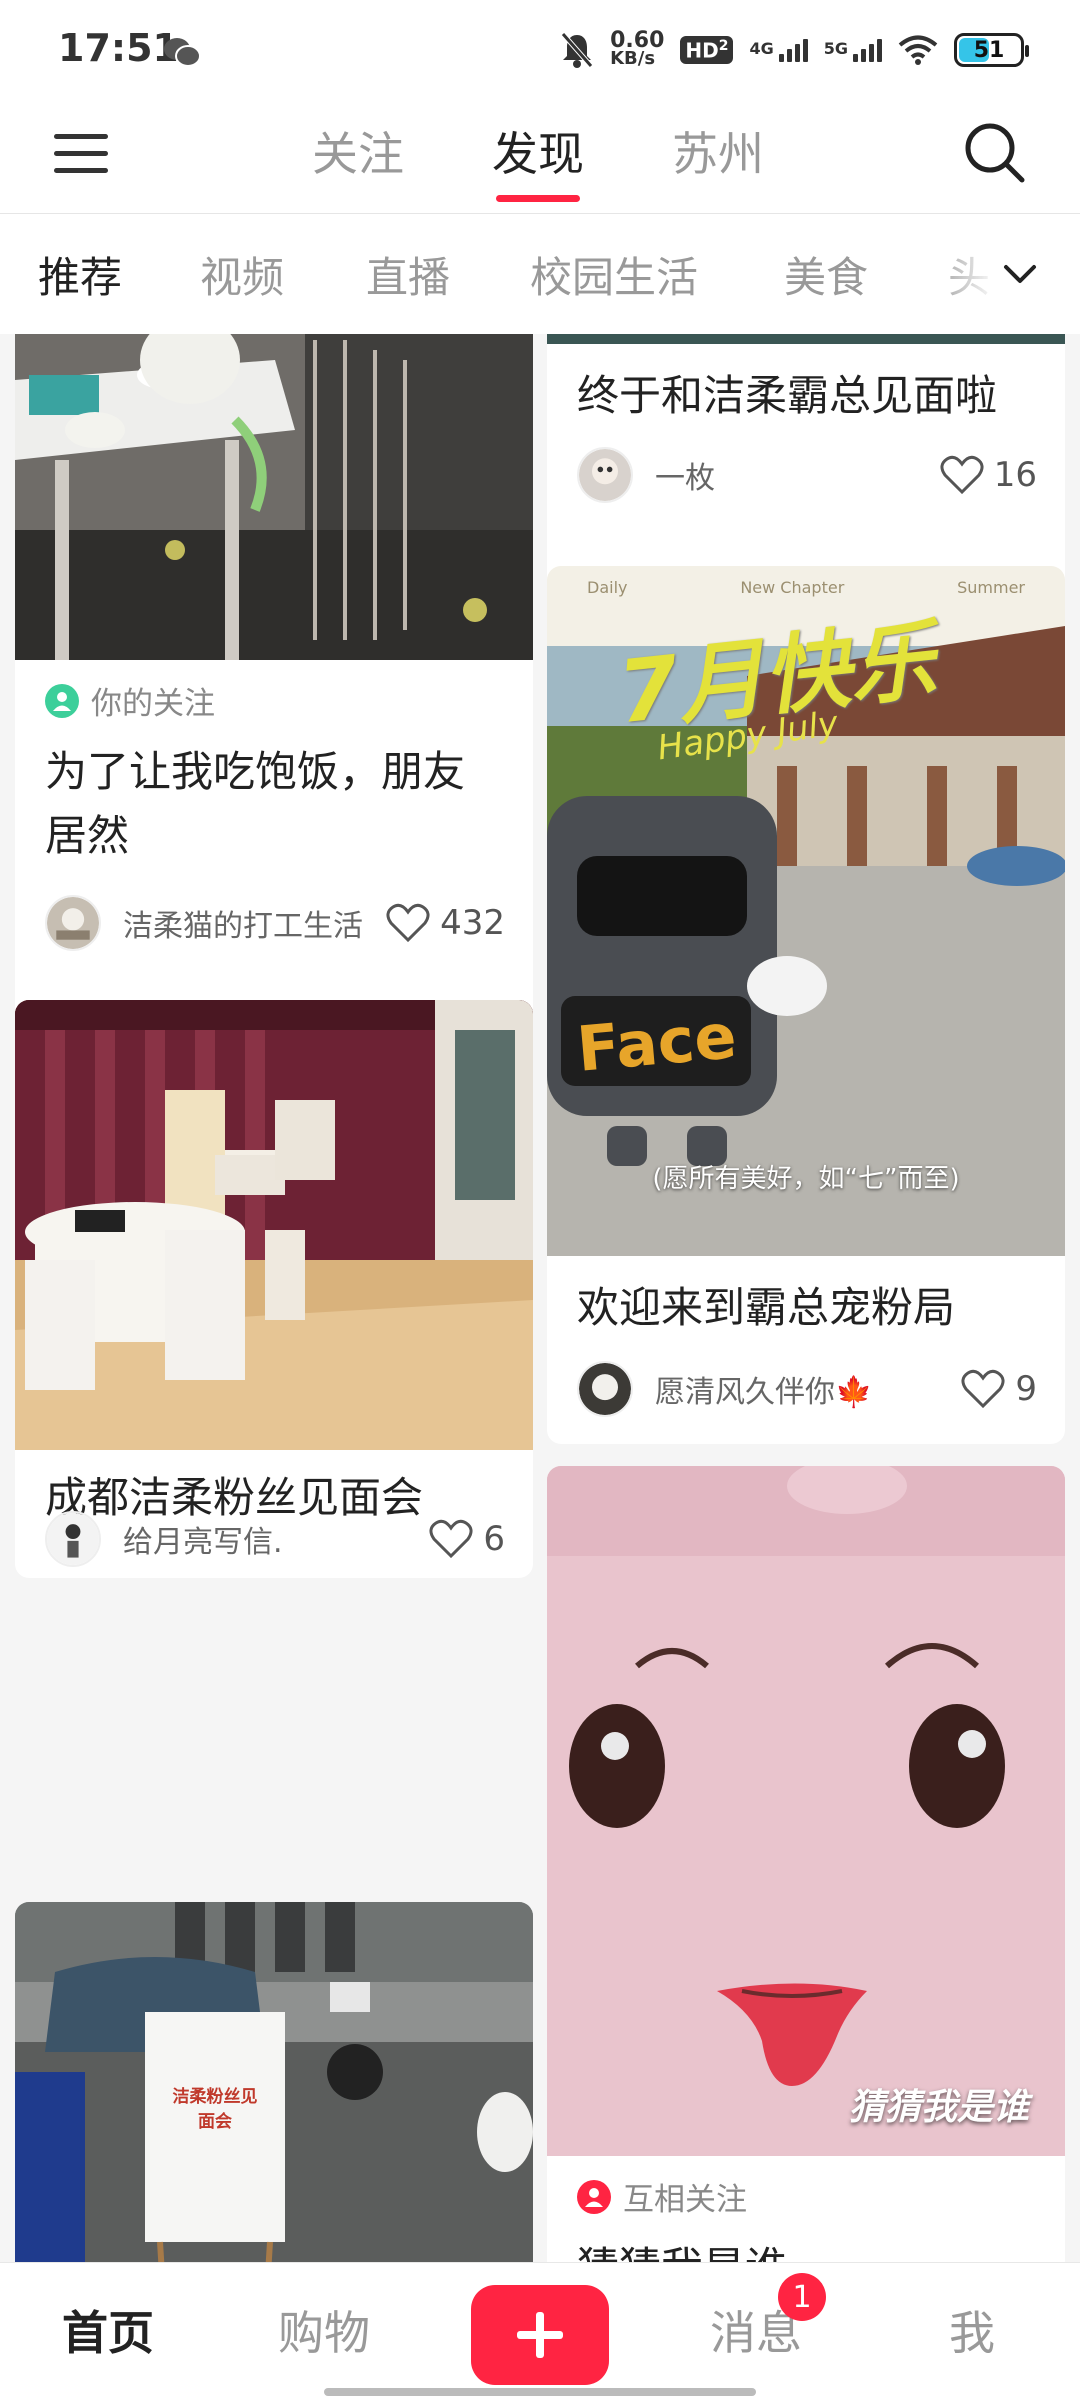  Describe the element at coordinates (472, 923) in the screenshot. I see `like-count: 432` at that location.